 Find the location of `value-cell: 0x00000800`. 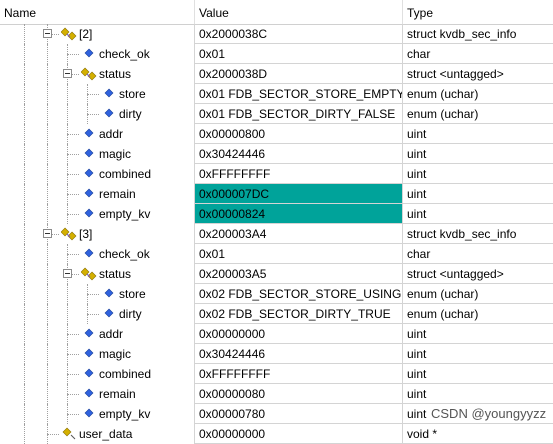

value-cell: 0x00000800 is located at coordinates (298, 134).